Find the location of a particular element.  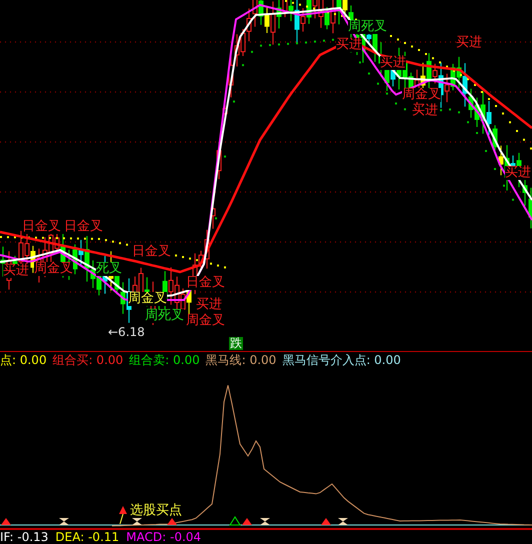

price-label: ←6.18 is located at coordinates (126, 332).